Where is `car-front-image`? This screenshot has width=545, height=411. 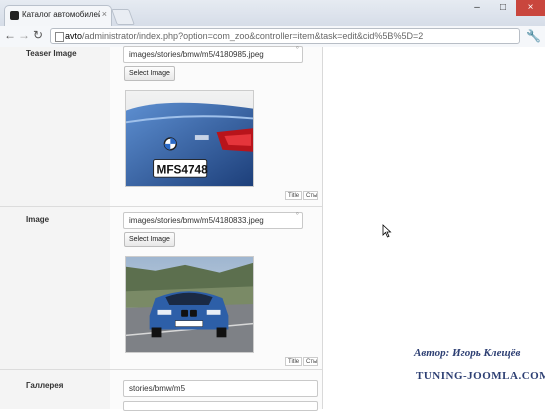
car-front-image is located at coordinates (189, 304).